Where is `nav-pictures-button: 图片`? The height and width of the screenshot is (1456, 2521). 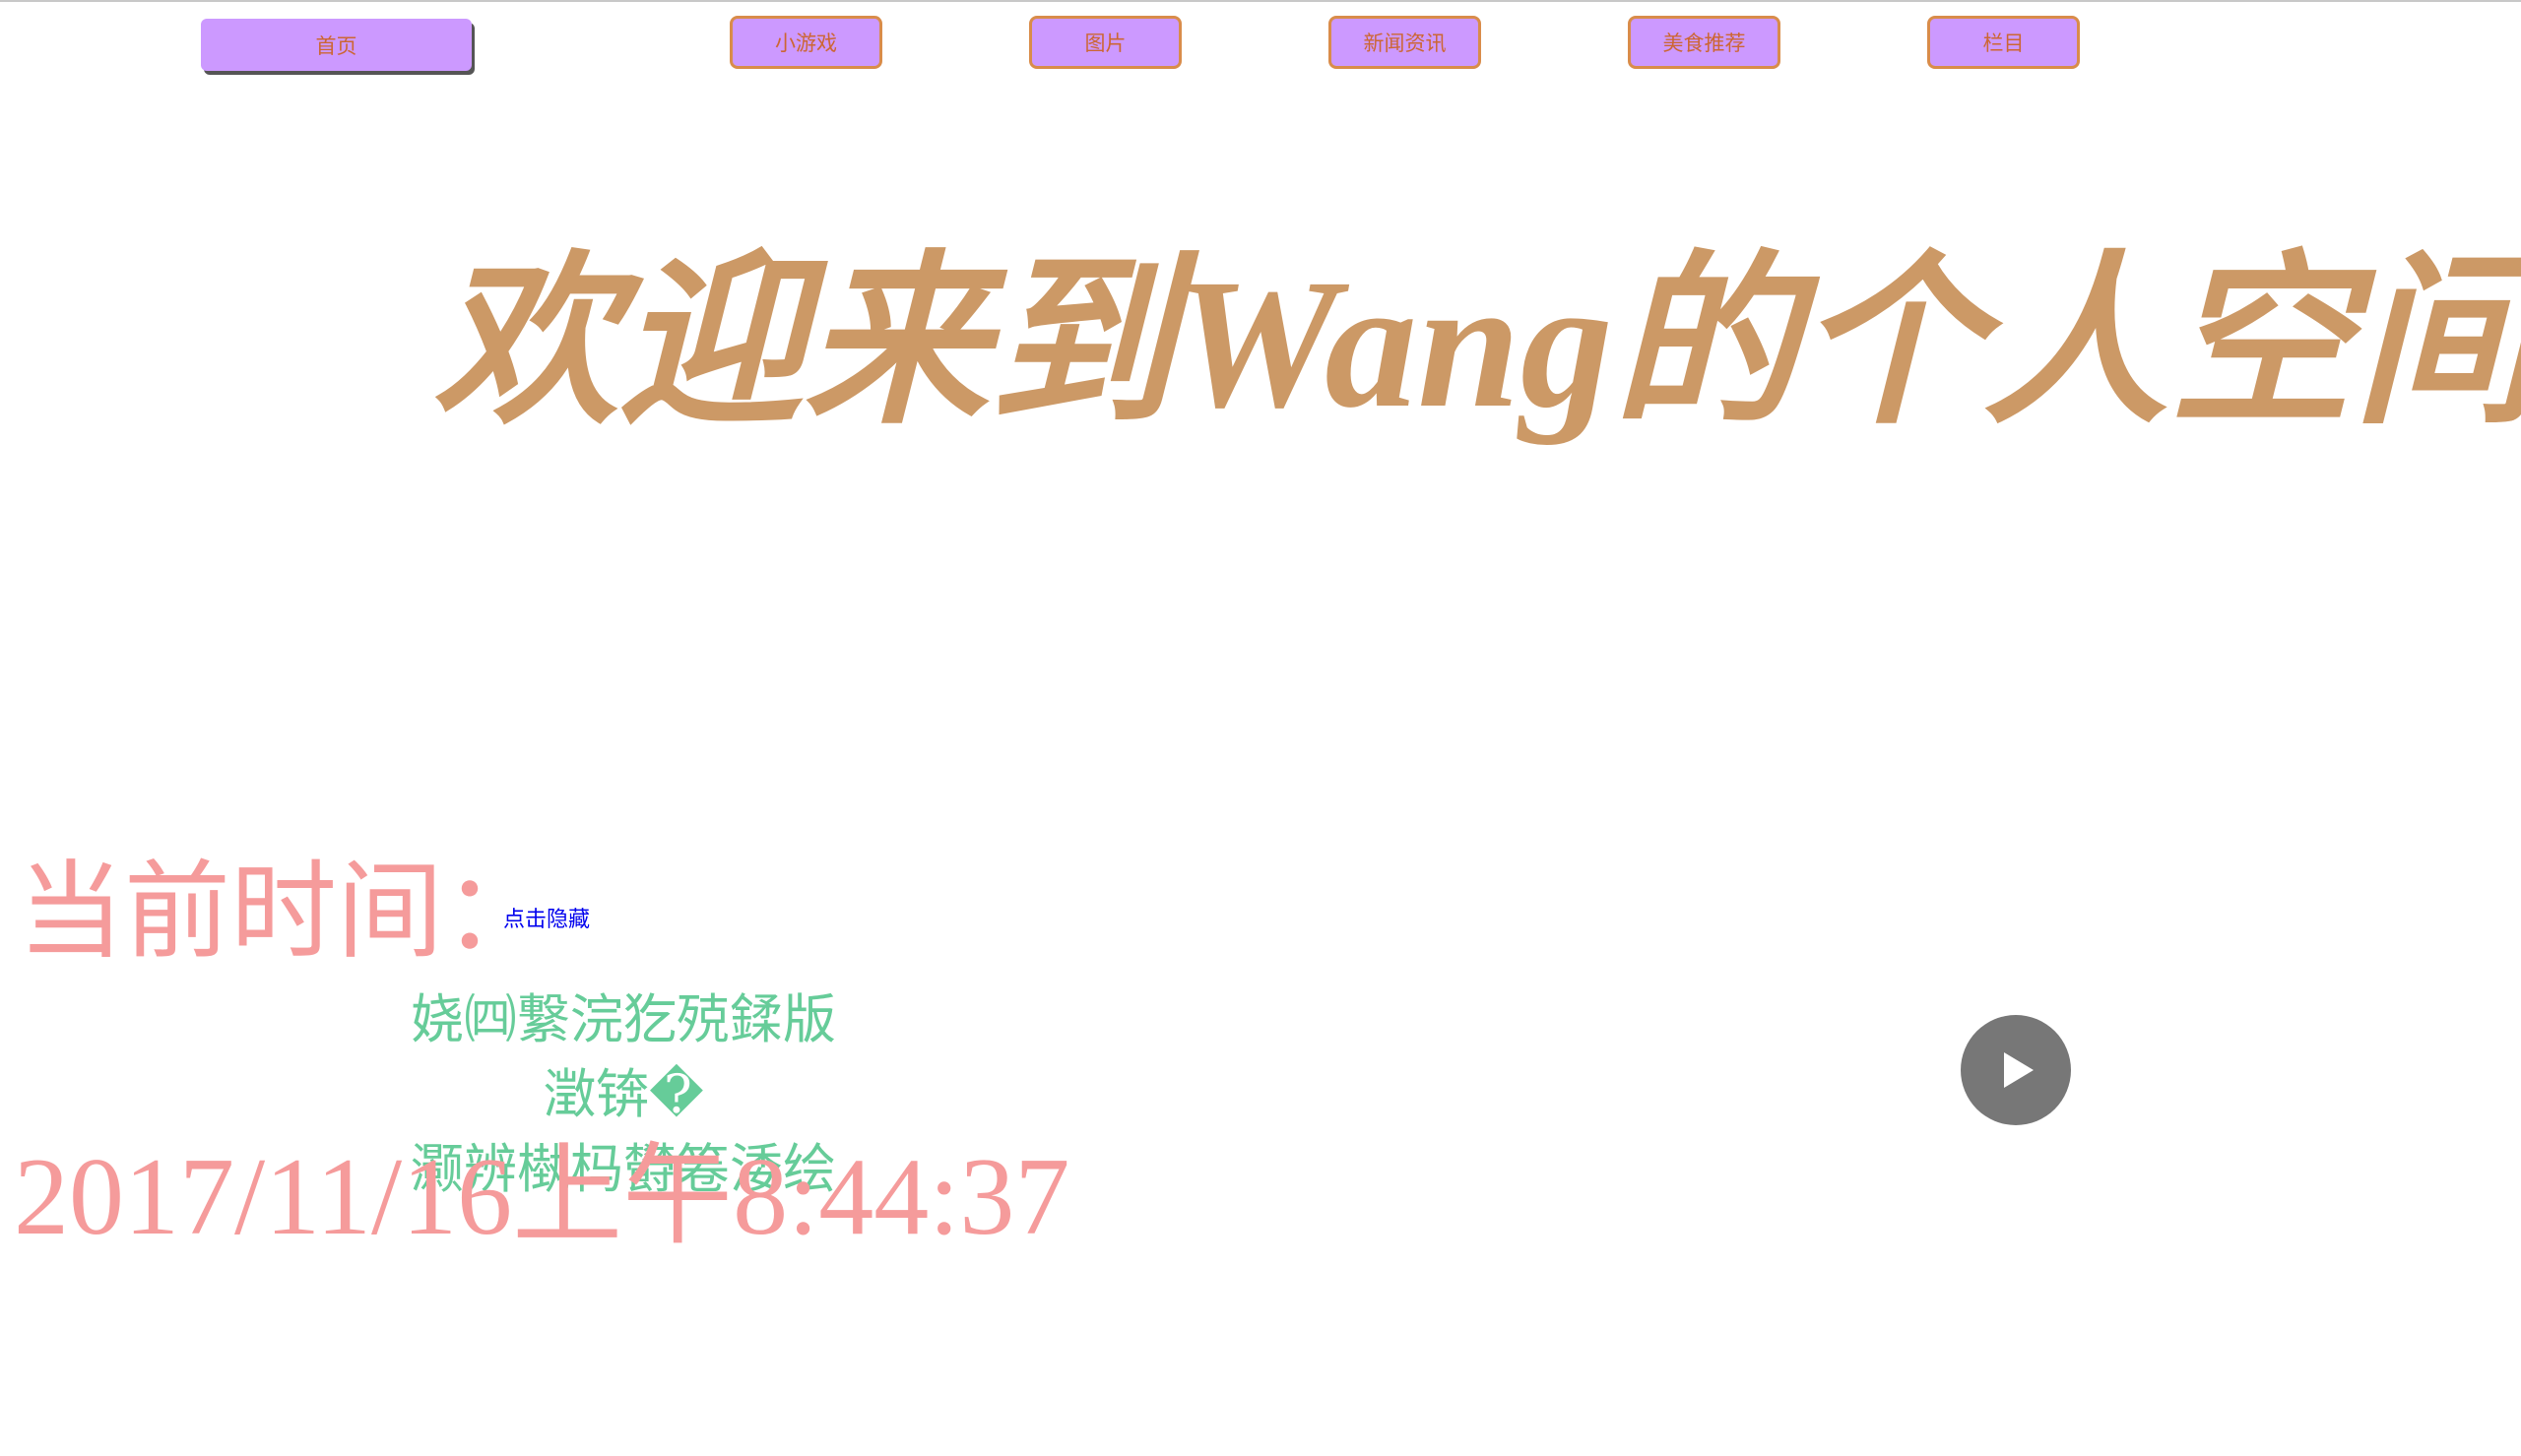 nav-pictures-button: 图片 is located at coordinates (1105, 42).